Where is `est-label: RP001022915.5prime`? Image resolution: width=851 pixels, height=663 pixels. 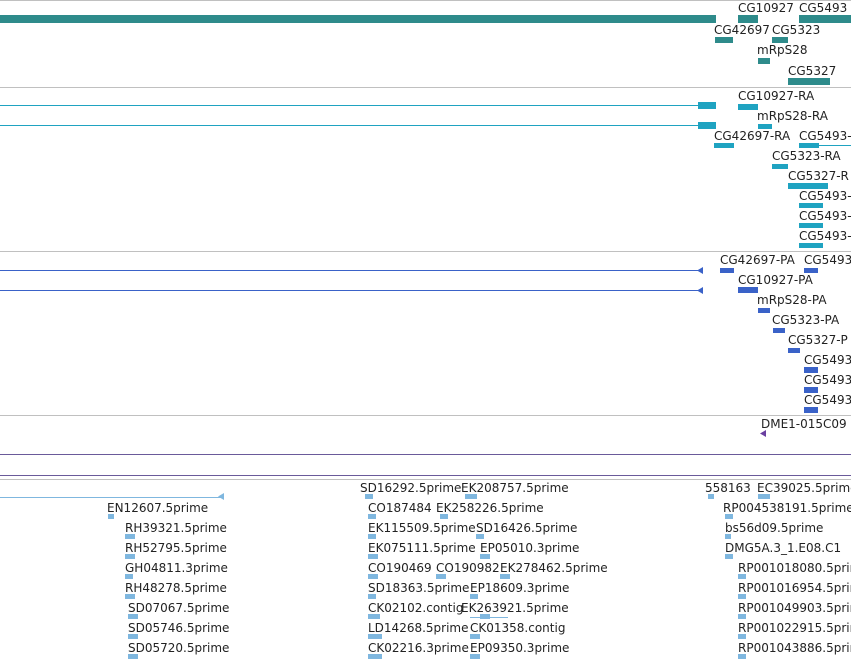
est-label: RP001022915.5prime is located at coordinates (794, 628).